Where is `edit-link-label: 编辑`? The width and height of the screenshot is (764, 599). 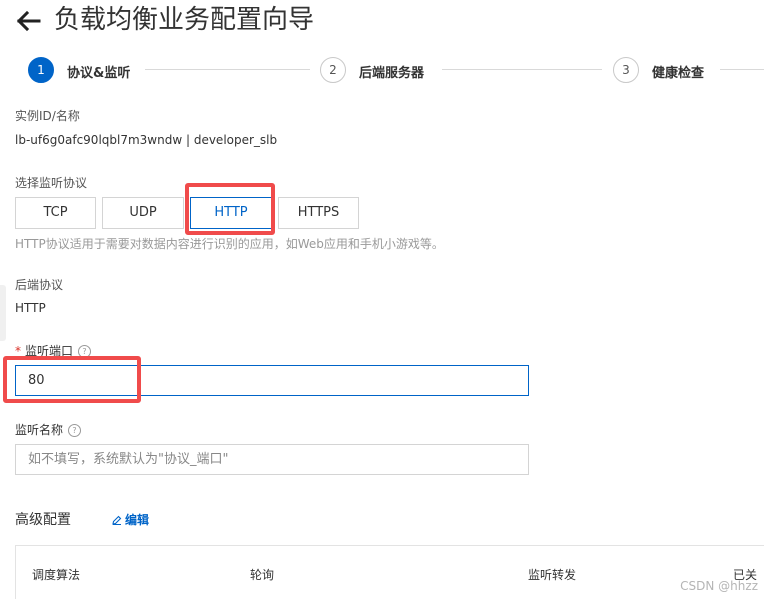
edit-link-label: 编辑 is located at coordinates (137, 520).